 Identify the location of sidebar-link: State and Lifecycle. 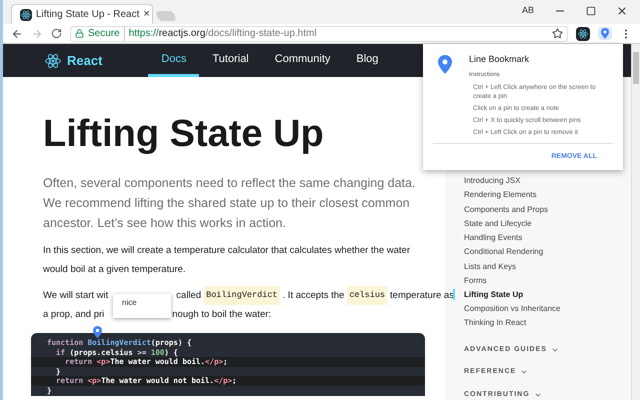
(498, 224).